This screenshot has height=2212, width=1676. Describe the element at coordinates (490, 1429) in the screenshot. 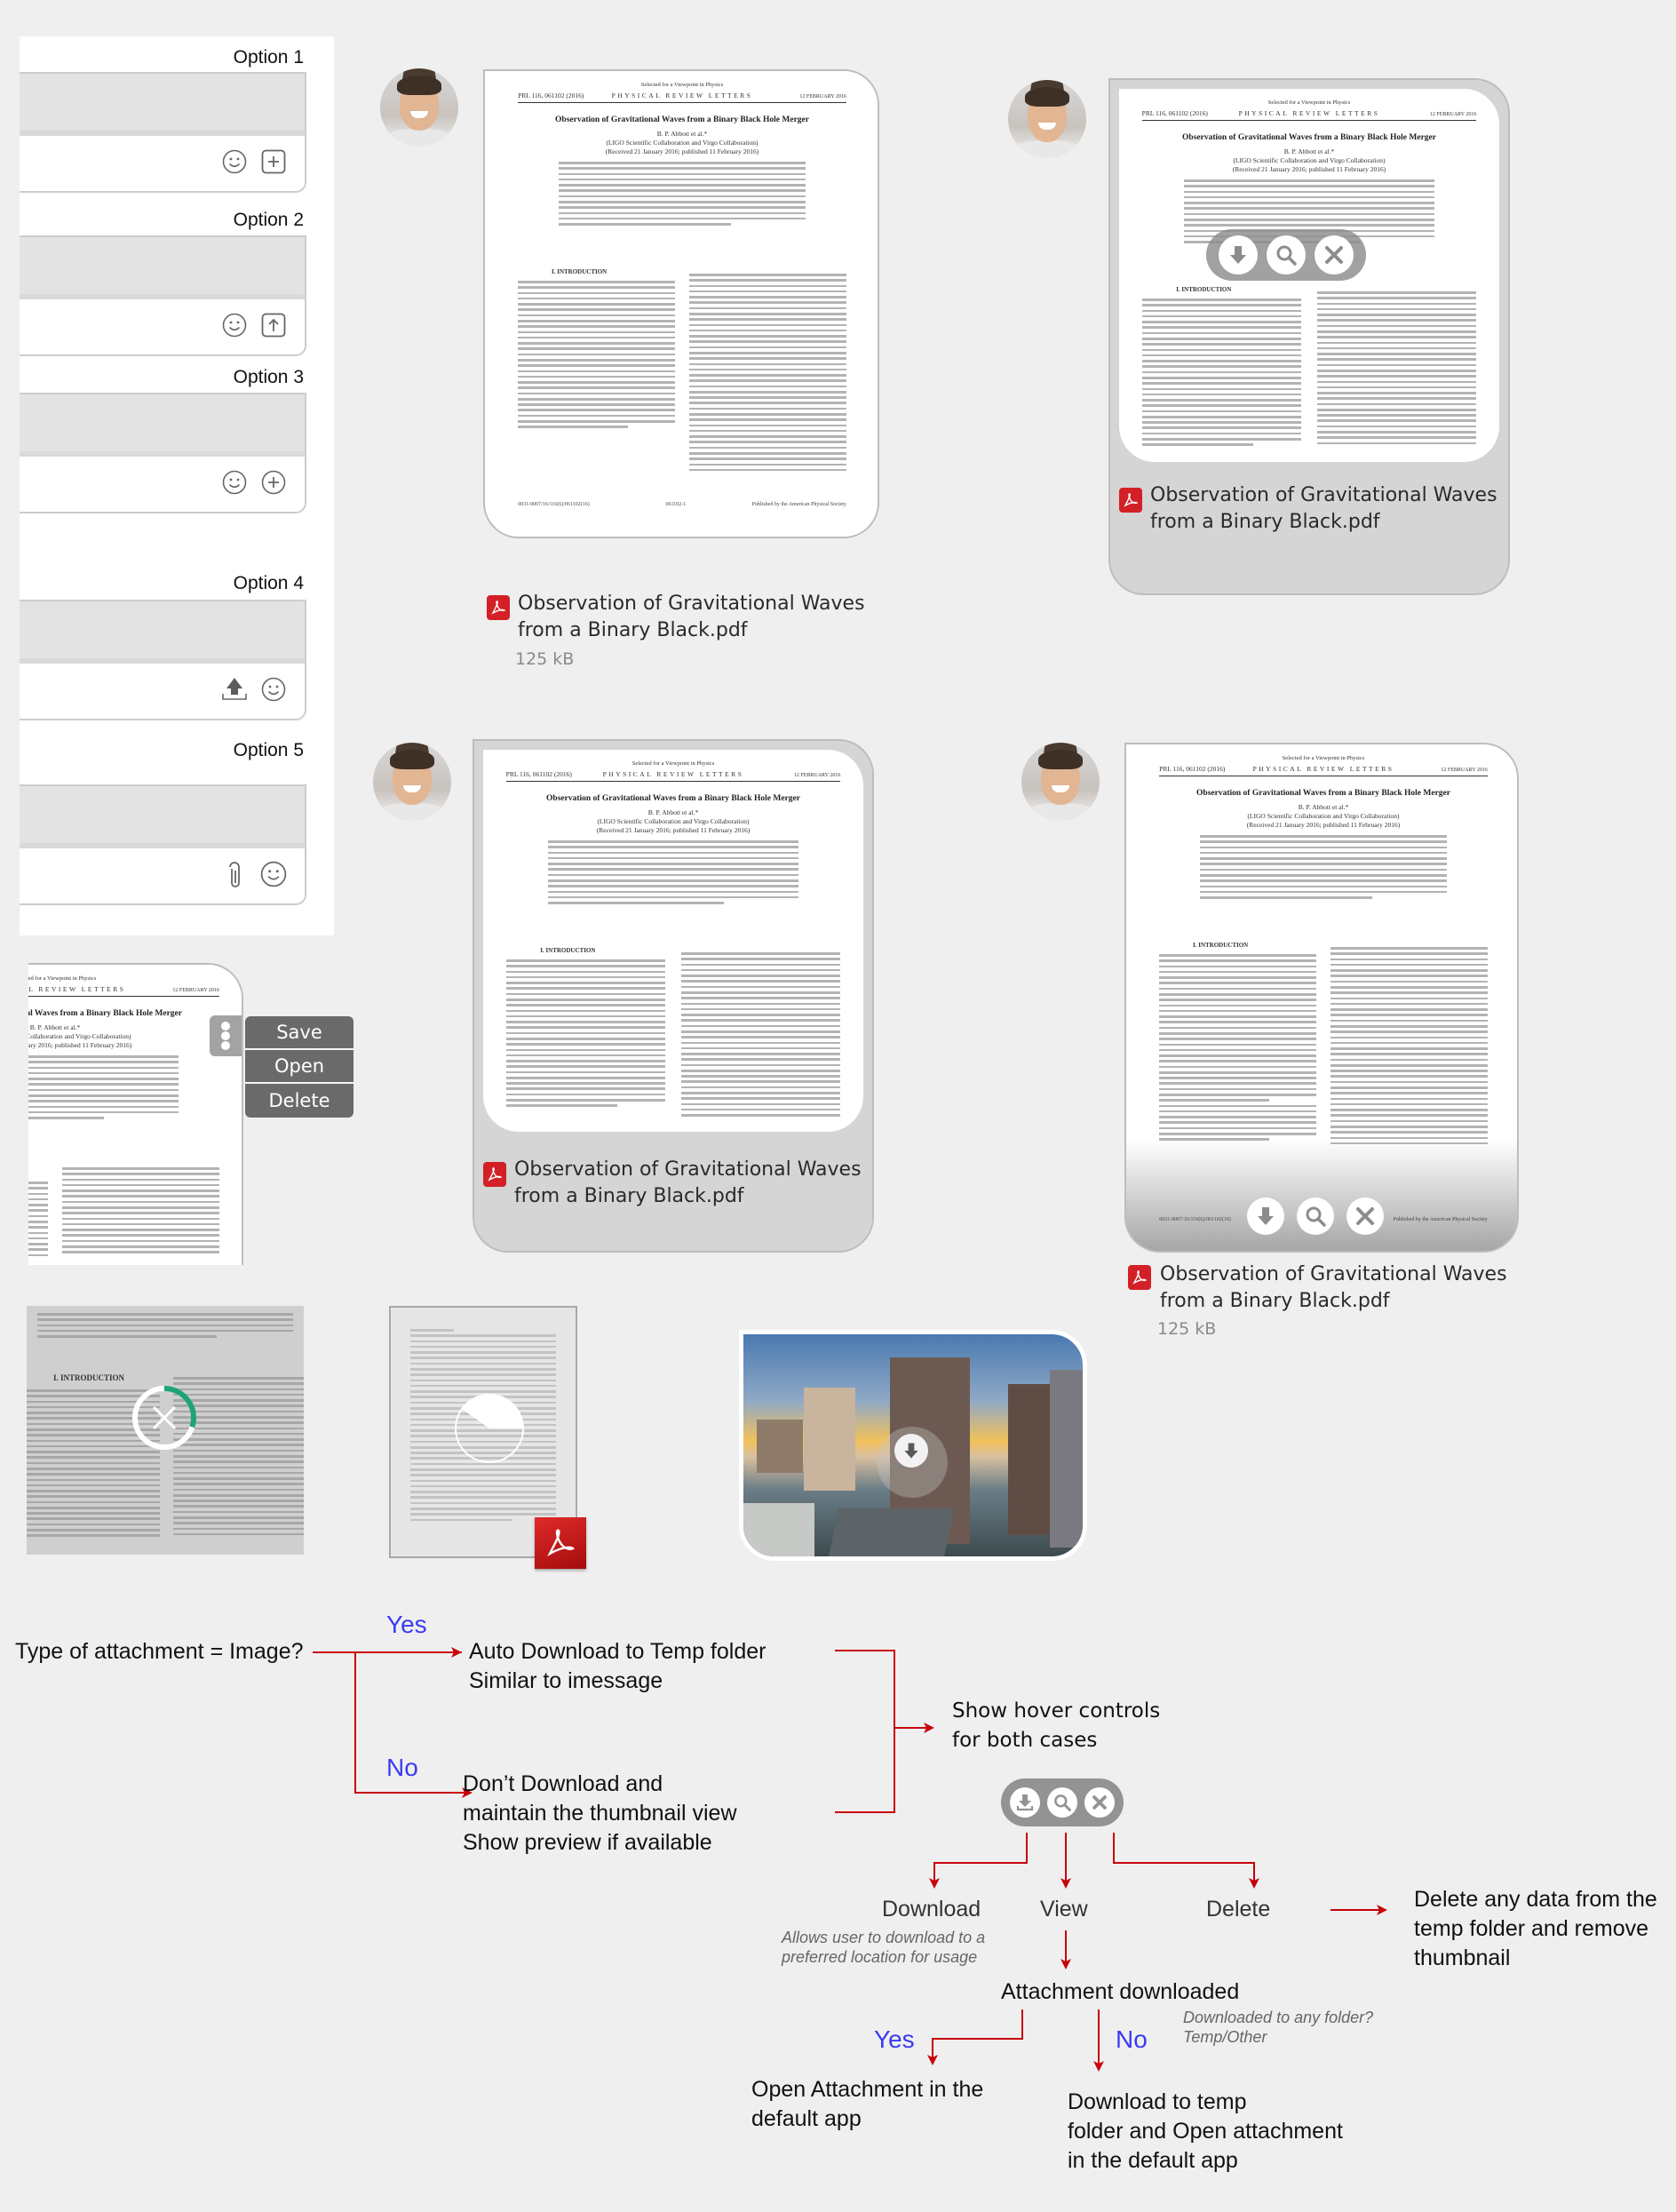

I see `loading-pie-icon` at that location.